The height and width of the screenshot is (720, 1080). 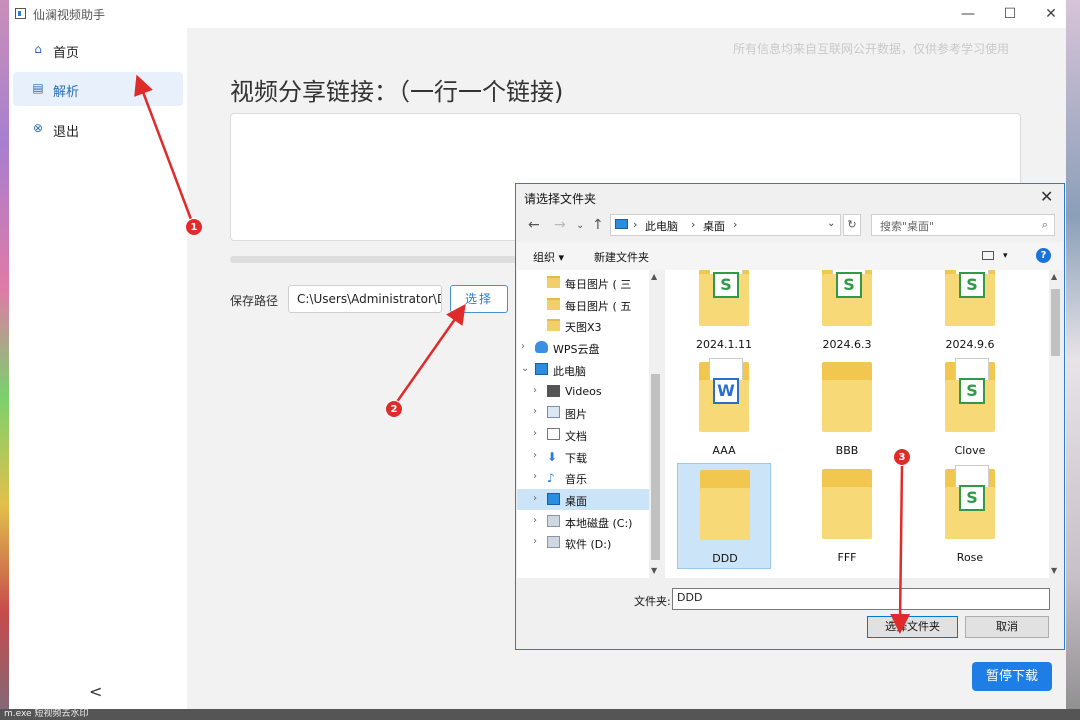 I want to click on folder-tile: S 2024.6.3, so click(x=847, y=313).